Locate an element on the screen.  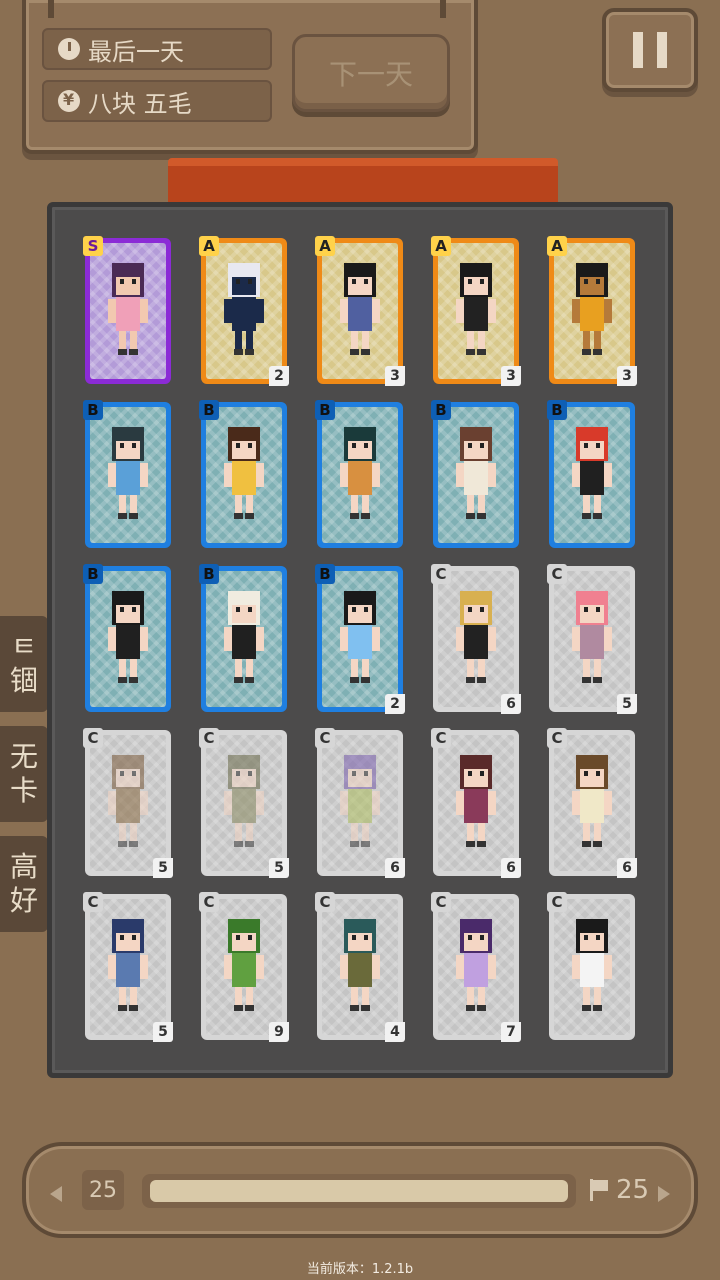
arrow-left-icon is located at coordinates (56, 1194).